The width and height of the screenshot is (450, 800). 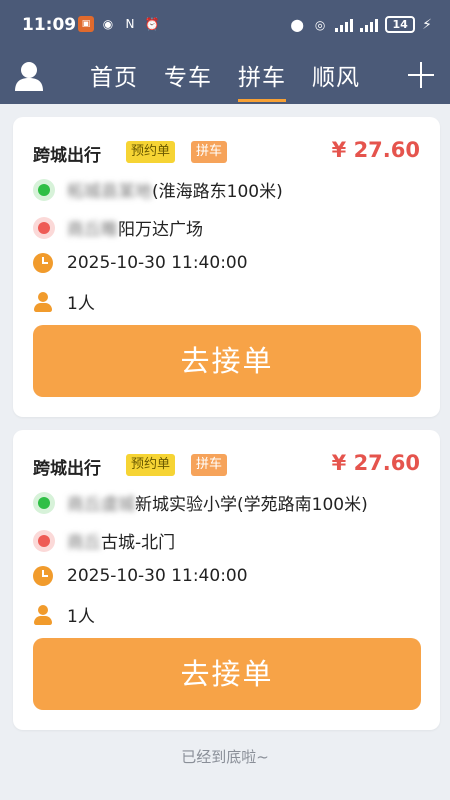 I want to click on origin-row: 柘城县某地 (淮海路东100米), so click(x=158, y=189).